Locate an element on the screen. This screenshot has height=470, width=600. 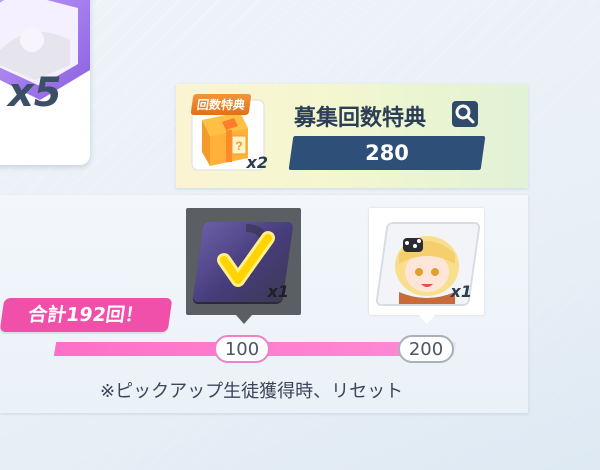
milestone-100: 100 is located at coordinates (242, 349).